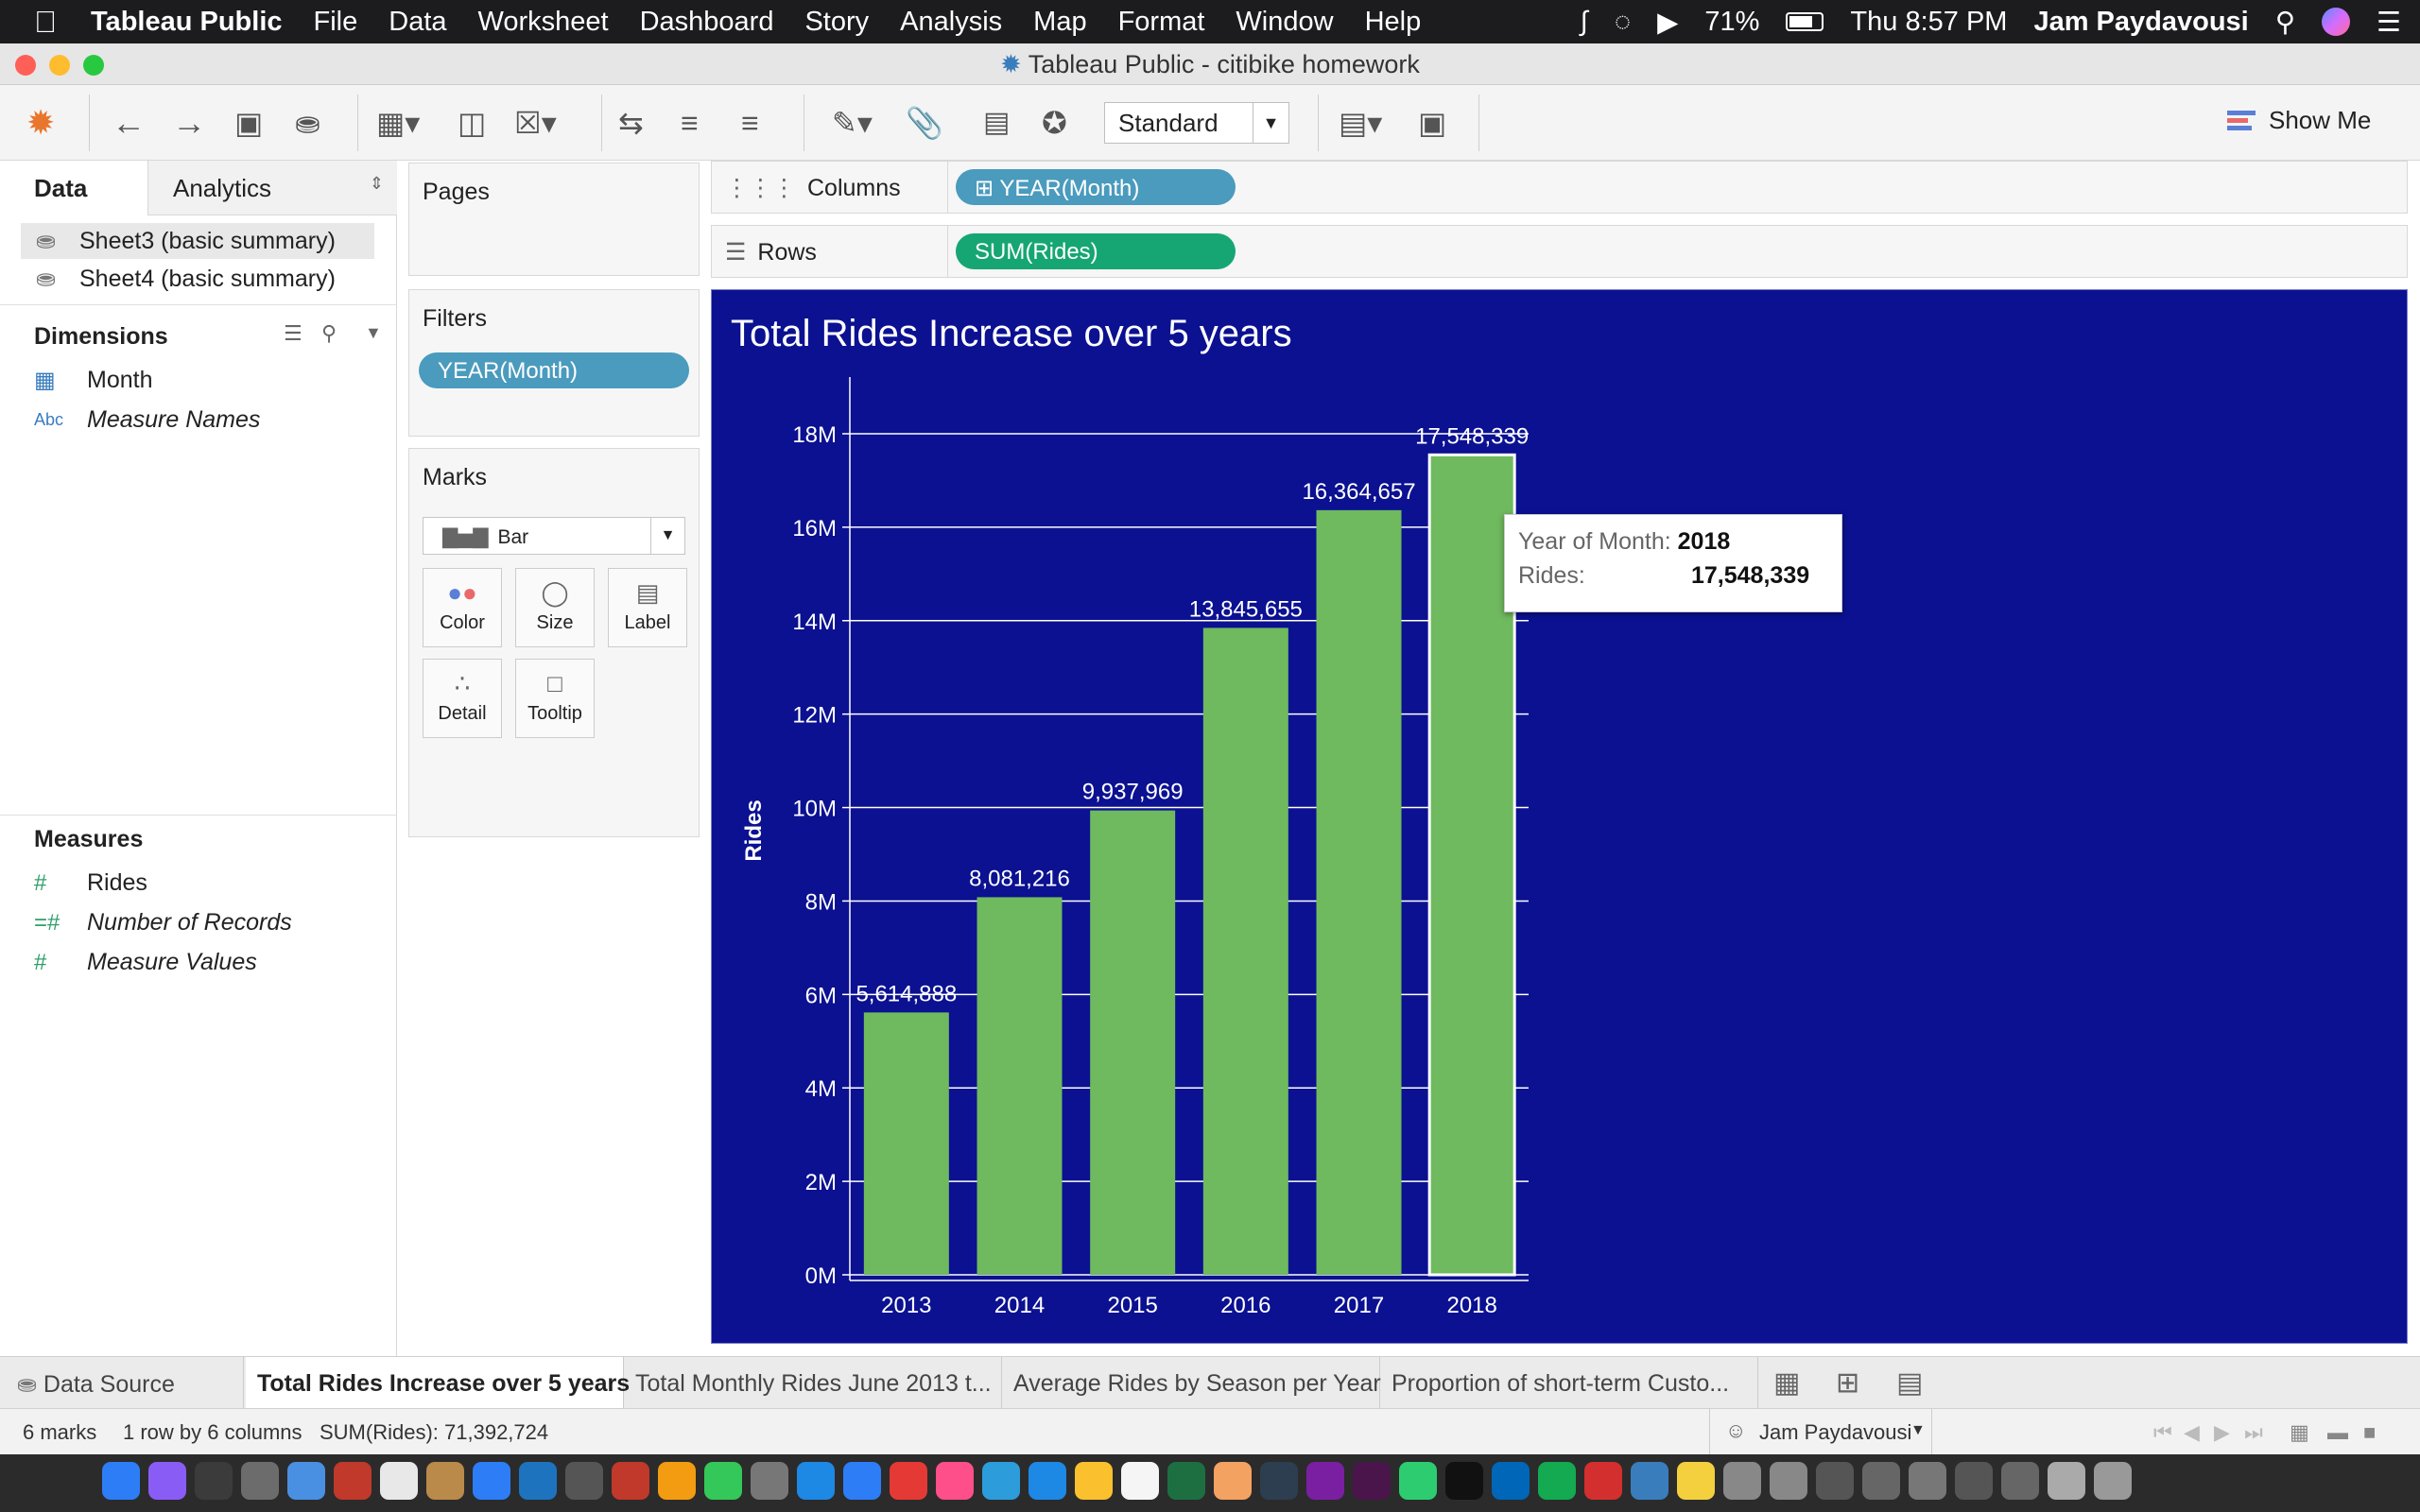  Describe the element at coordinates (924, 123) in the screenshot. I see `group-members-icon: 📎` at that location.